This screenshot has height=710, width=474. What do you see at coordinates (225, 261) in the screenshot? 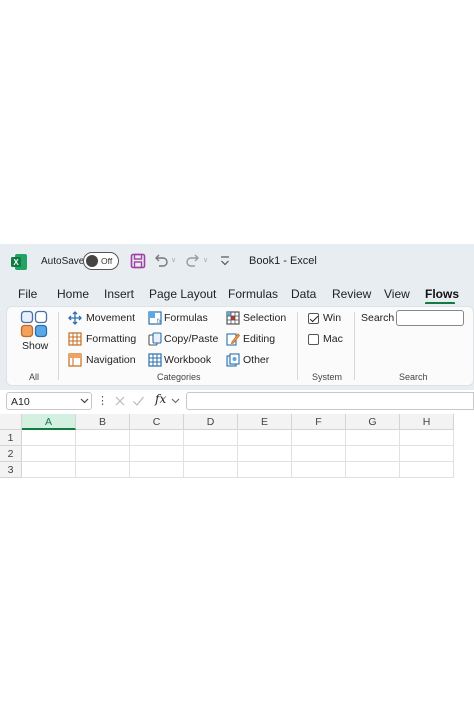
I see `customize-toolbar-icon` at bounding box center [225, 261].